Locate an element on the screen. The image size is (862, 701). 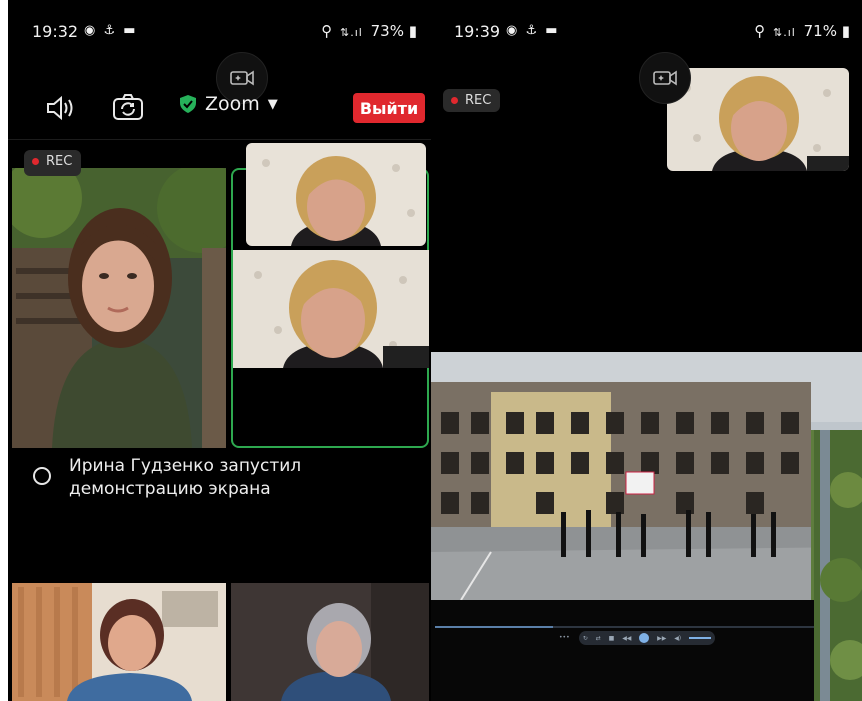
battery-percent: 71% is located at coordinates (820, 31).